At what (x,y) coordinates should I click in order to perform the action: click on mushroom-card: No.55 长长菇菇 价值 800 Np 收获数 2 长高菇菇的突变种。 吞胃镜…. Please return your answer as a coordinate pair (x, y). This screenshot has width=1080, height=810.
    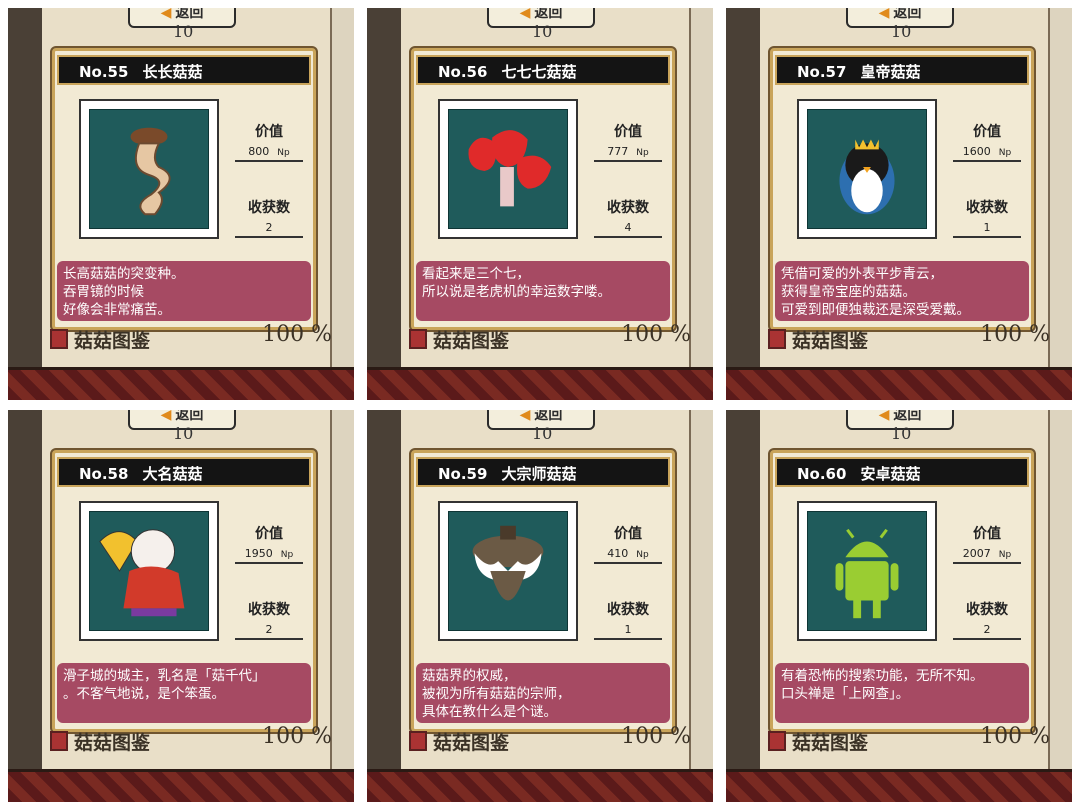
    Looking at the image, I should click on (184, 189).